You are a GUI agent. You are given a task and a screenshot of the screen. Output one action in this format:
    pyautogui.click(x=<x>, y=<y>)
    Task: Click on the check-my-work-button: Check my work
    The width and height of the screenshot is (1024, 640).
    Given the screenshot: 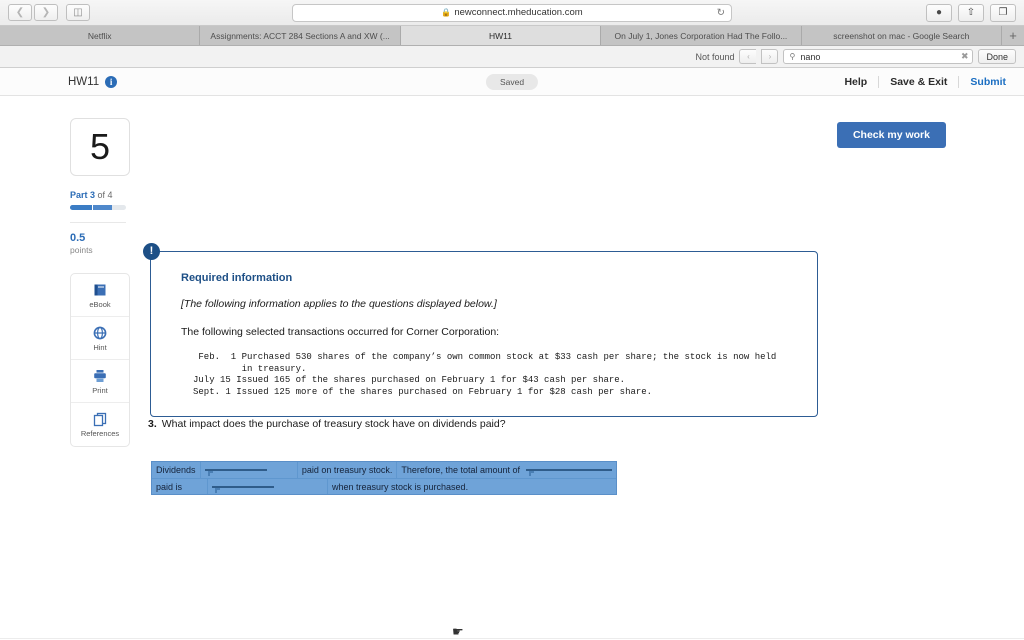 What is the action you would take?
    pyautogui.click(x=891, y=135)
    